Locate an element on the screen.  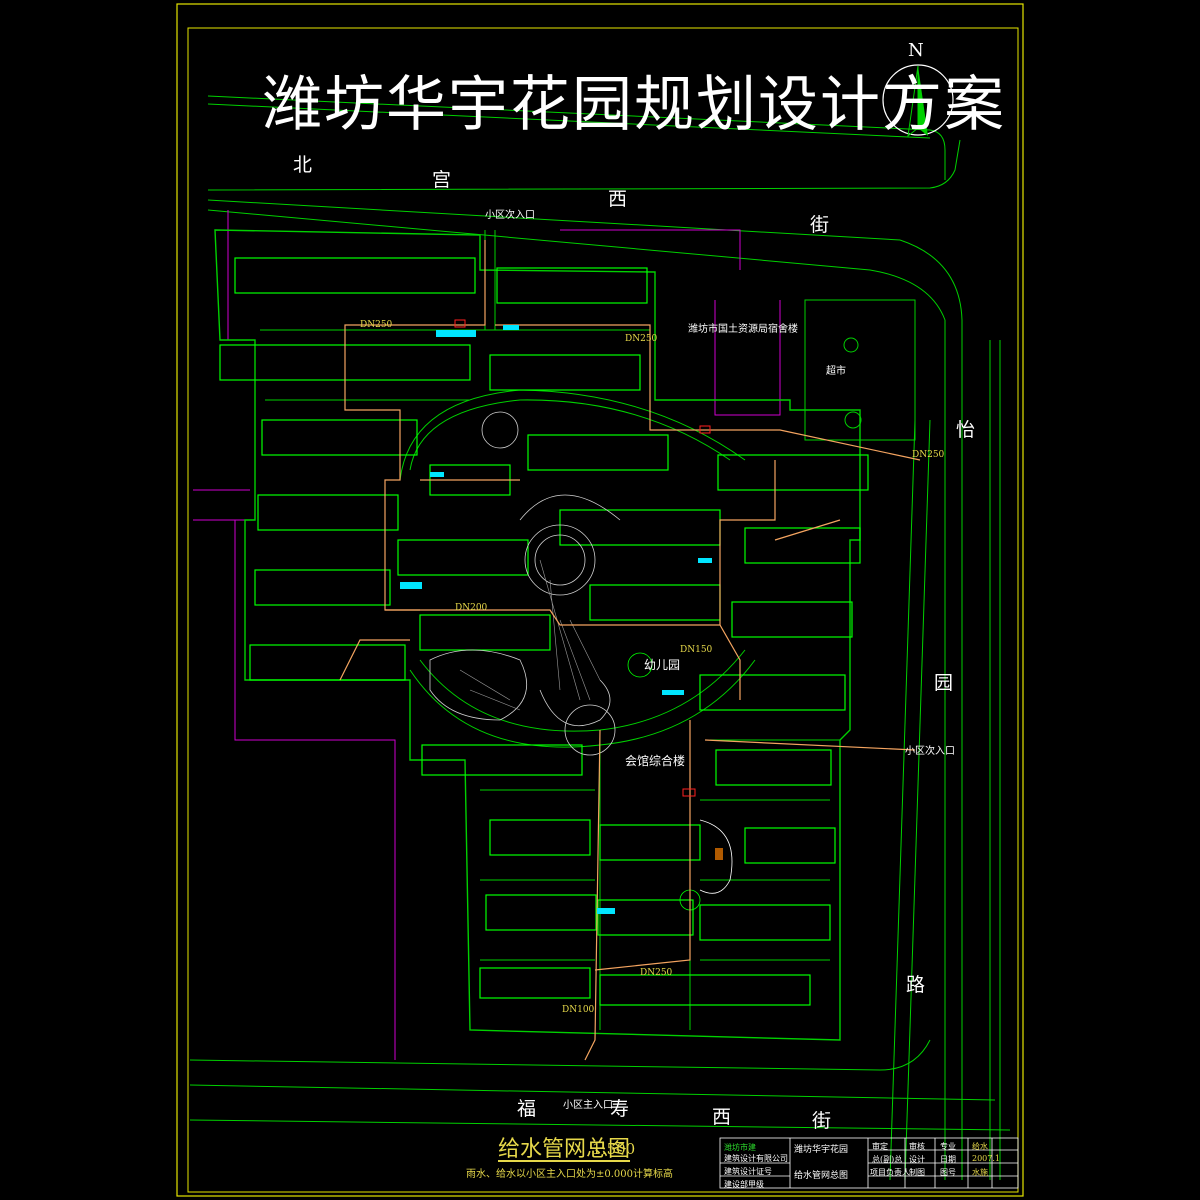
drawing-title: 潍坊华宇花园规划设计方案 is located at coordinates (634, 105).